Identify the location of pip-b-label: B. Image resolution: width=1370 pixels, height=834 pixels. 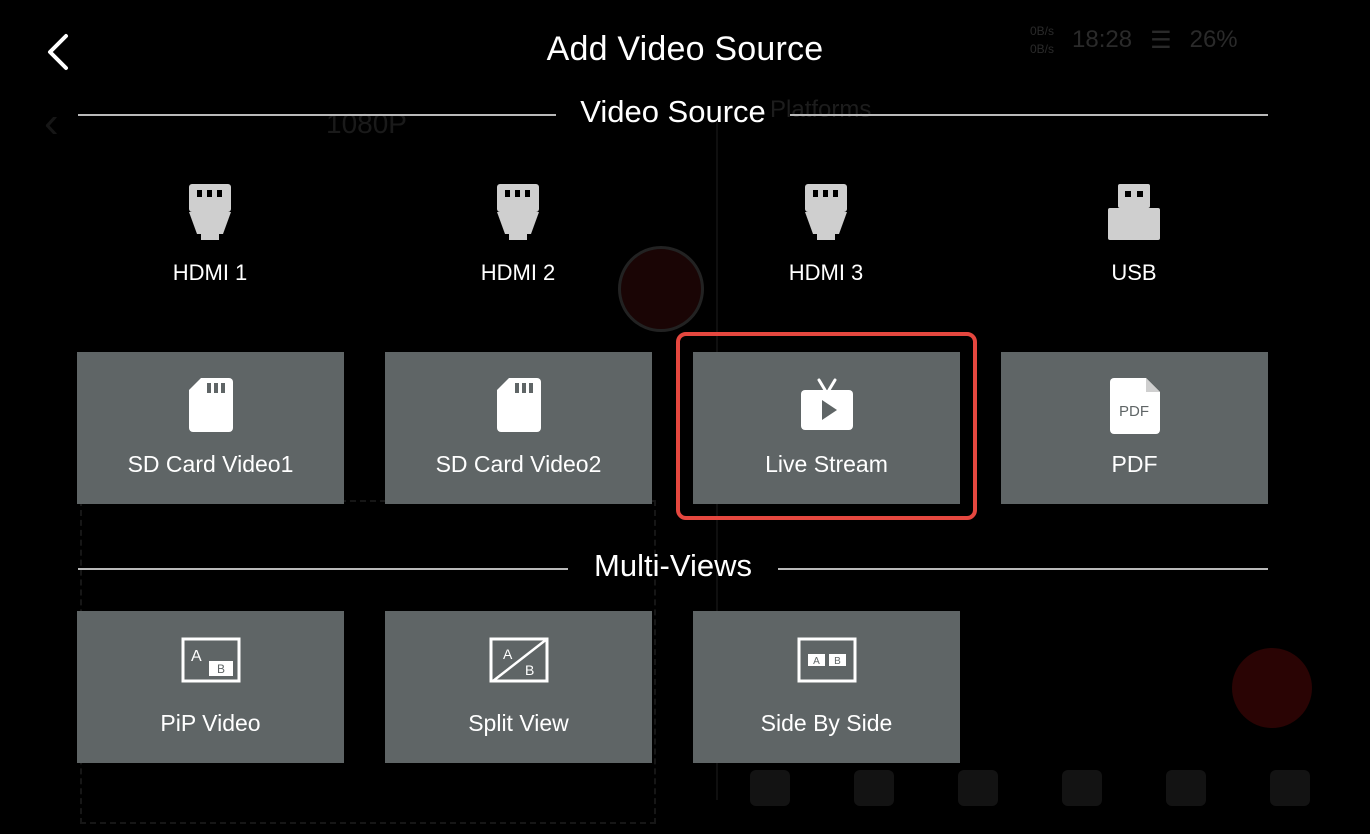
(220, 669).